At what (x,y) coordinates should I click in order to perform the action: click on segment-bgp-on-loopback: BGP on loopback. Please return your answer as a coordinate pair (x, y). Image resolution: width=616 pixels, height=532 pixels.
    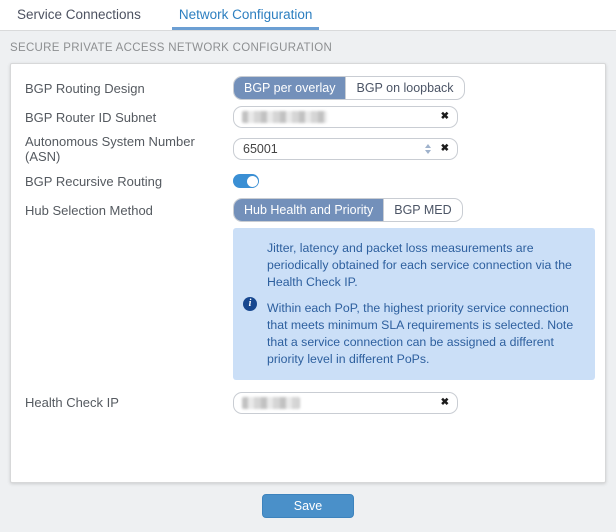
    Looking at the image, I should click on (404, 88).